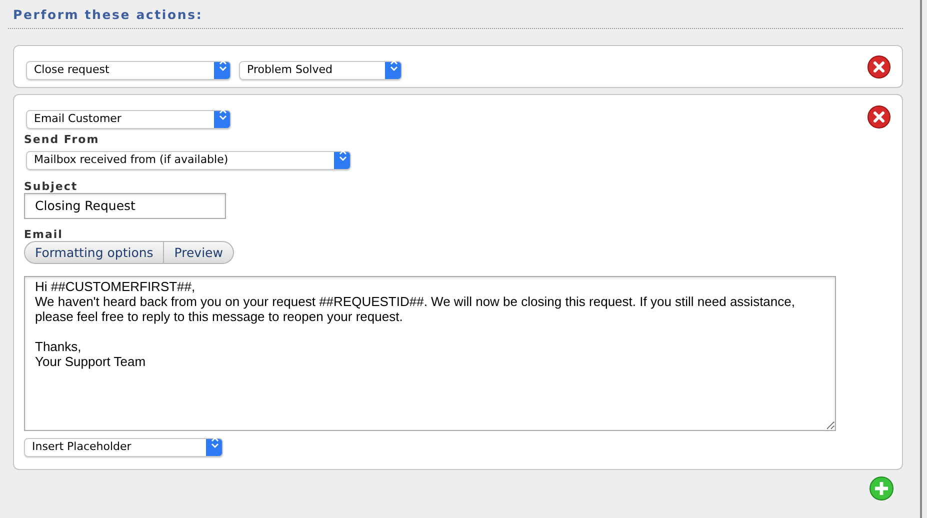  What do you see at coordinates (188, 160) in the screenshot?
I see `mailbox-select: Mailbox received from (if available)` at bounding box center [188, 160].